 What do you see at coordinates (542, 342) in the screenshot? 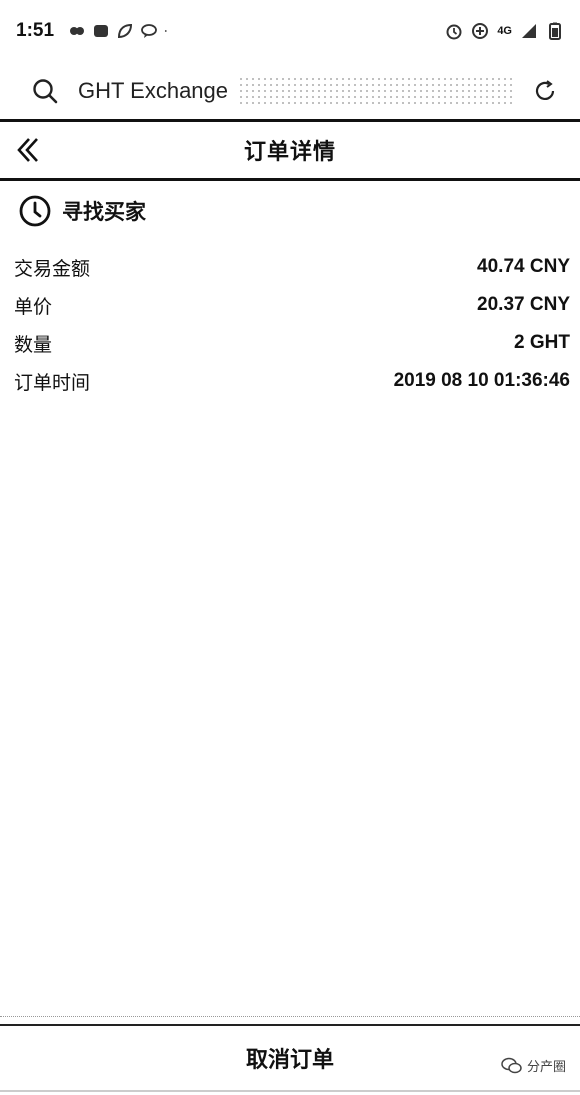
I see `detail-value: 2 GHT` at bounding box center [542, 342].